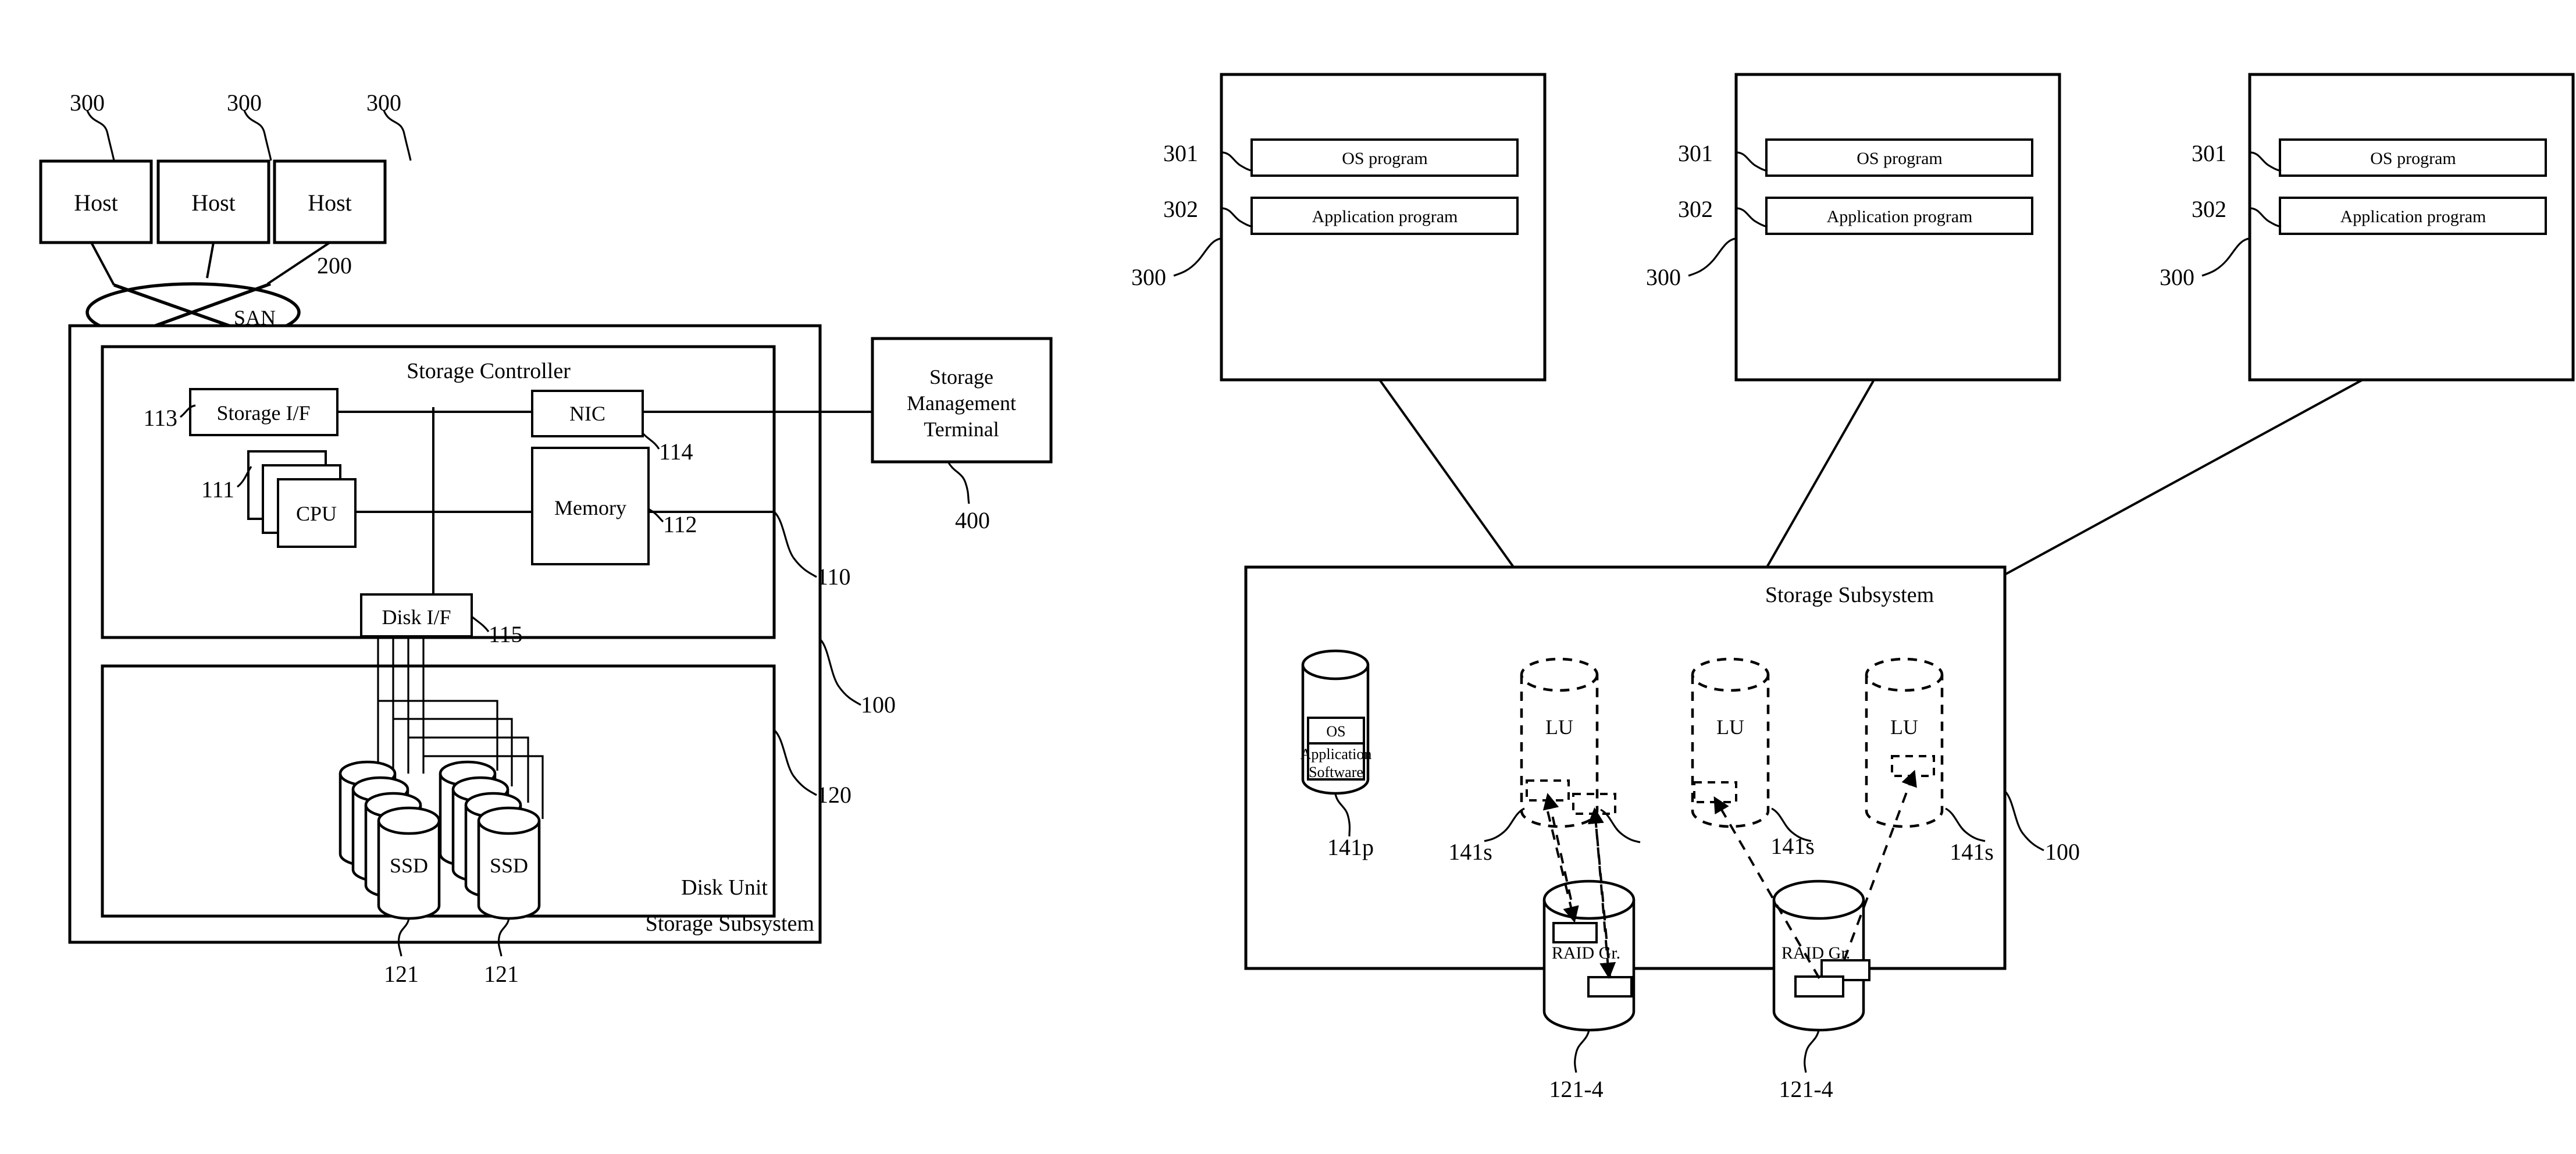 This screenshot has width=2576, height=1154. Describe the element at coordinates (1899, 158) in the screenshot. I see `os-program-label-2: OS program` at that location.